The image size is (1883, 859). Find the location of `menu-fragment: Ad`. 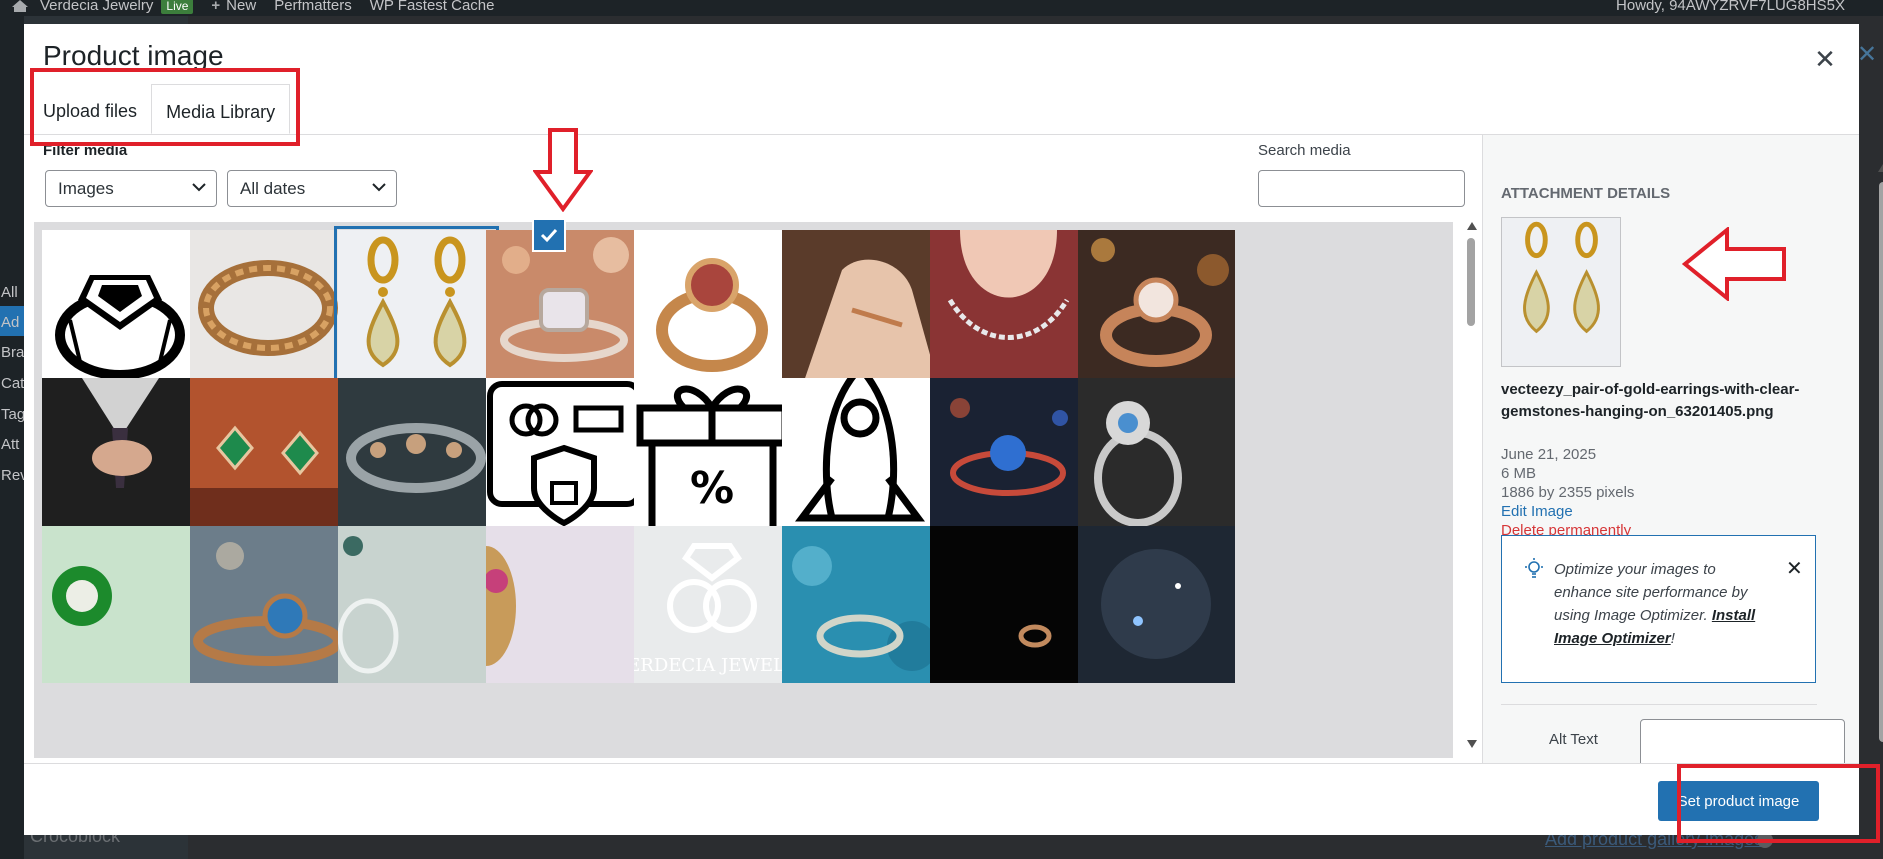

menu-fragment: Ad is located at coordinates (10, 322).